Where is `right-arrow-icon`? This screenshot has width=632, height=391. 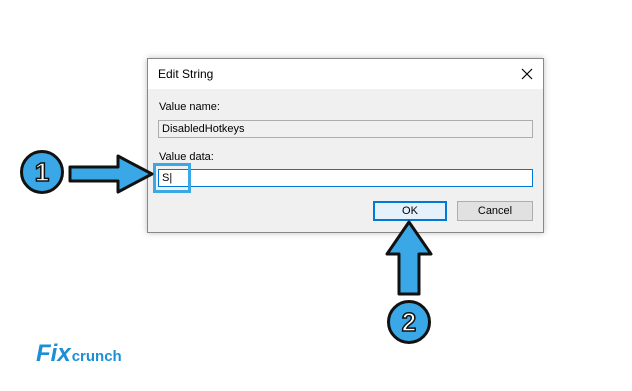 right-arrow-icon is located at coordinates (111, 174).